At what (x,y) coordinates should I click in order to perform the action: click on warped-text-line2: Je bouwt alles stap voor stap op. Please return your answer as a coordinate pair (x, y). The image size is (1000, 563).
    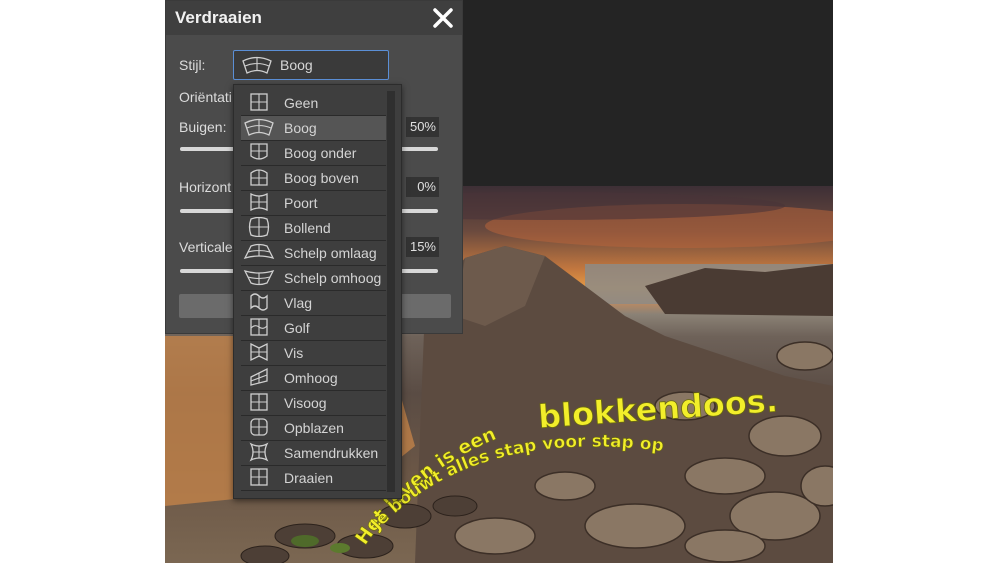
    Looking at the image, I should click on (515, 483).